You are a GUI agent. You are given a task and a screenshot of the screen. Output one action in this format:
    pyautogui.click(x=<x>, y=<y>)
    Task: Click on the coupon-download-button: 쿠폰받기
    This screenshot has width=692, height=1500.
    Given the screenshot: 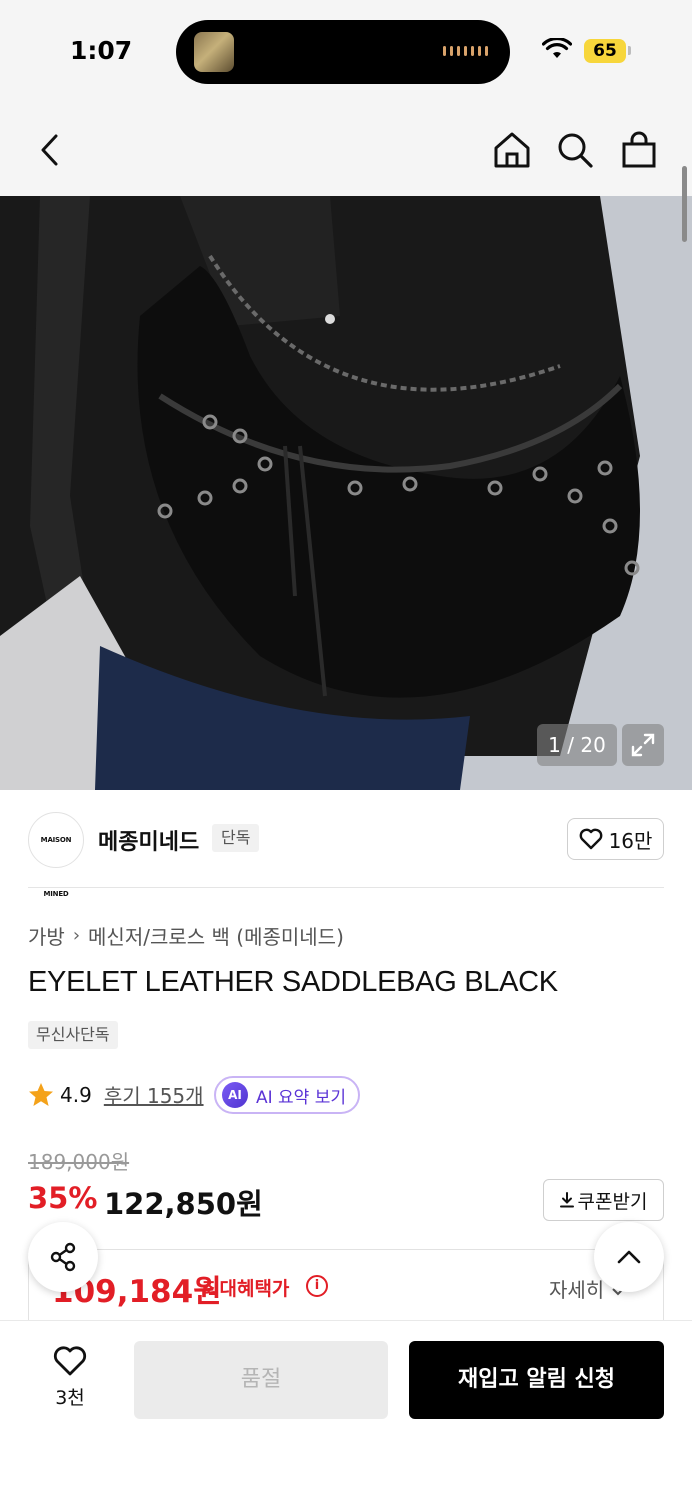 What is the action you would take?
    pyautogui.click(x=603, y=1200)
    